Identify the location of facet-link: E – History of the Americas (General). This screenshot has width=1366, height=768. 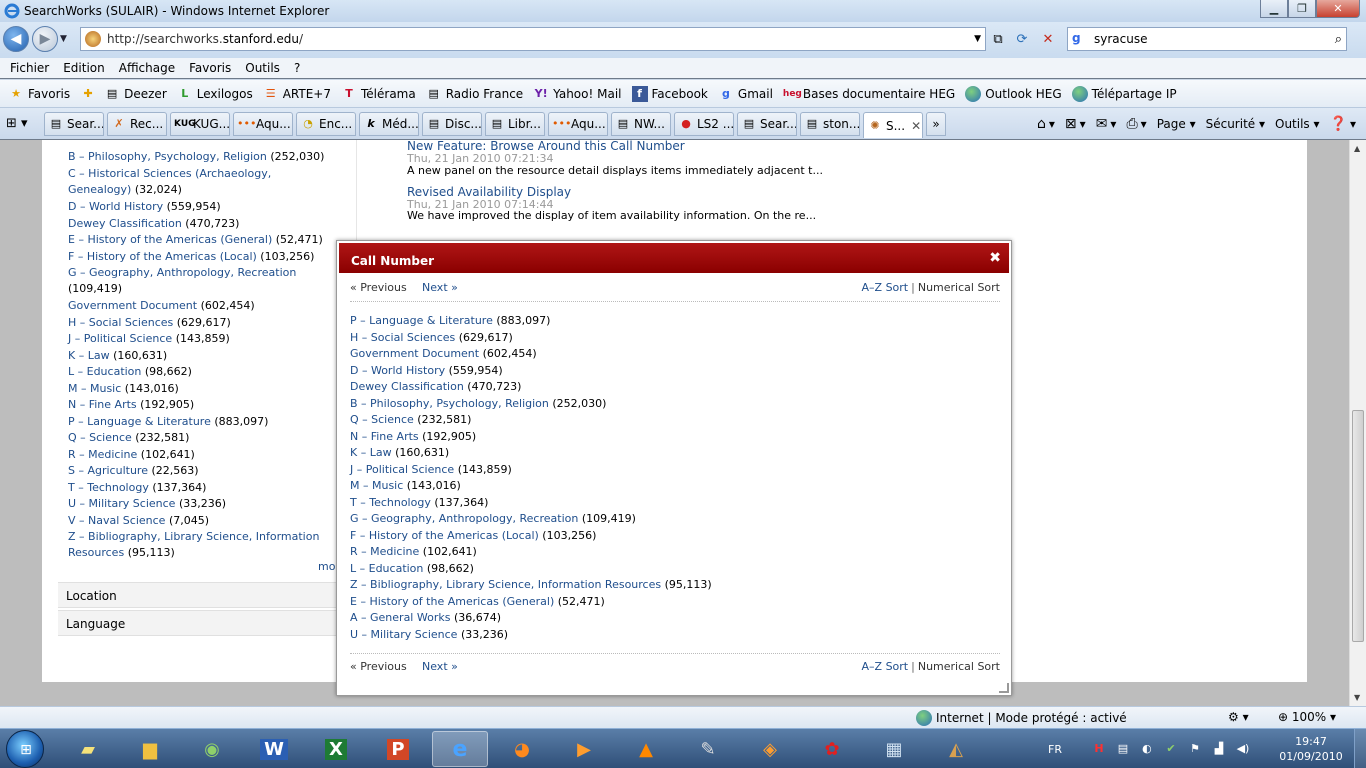
(170, 239).